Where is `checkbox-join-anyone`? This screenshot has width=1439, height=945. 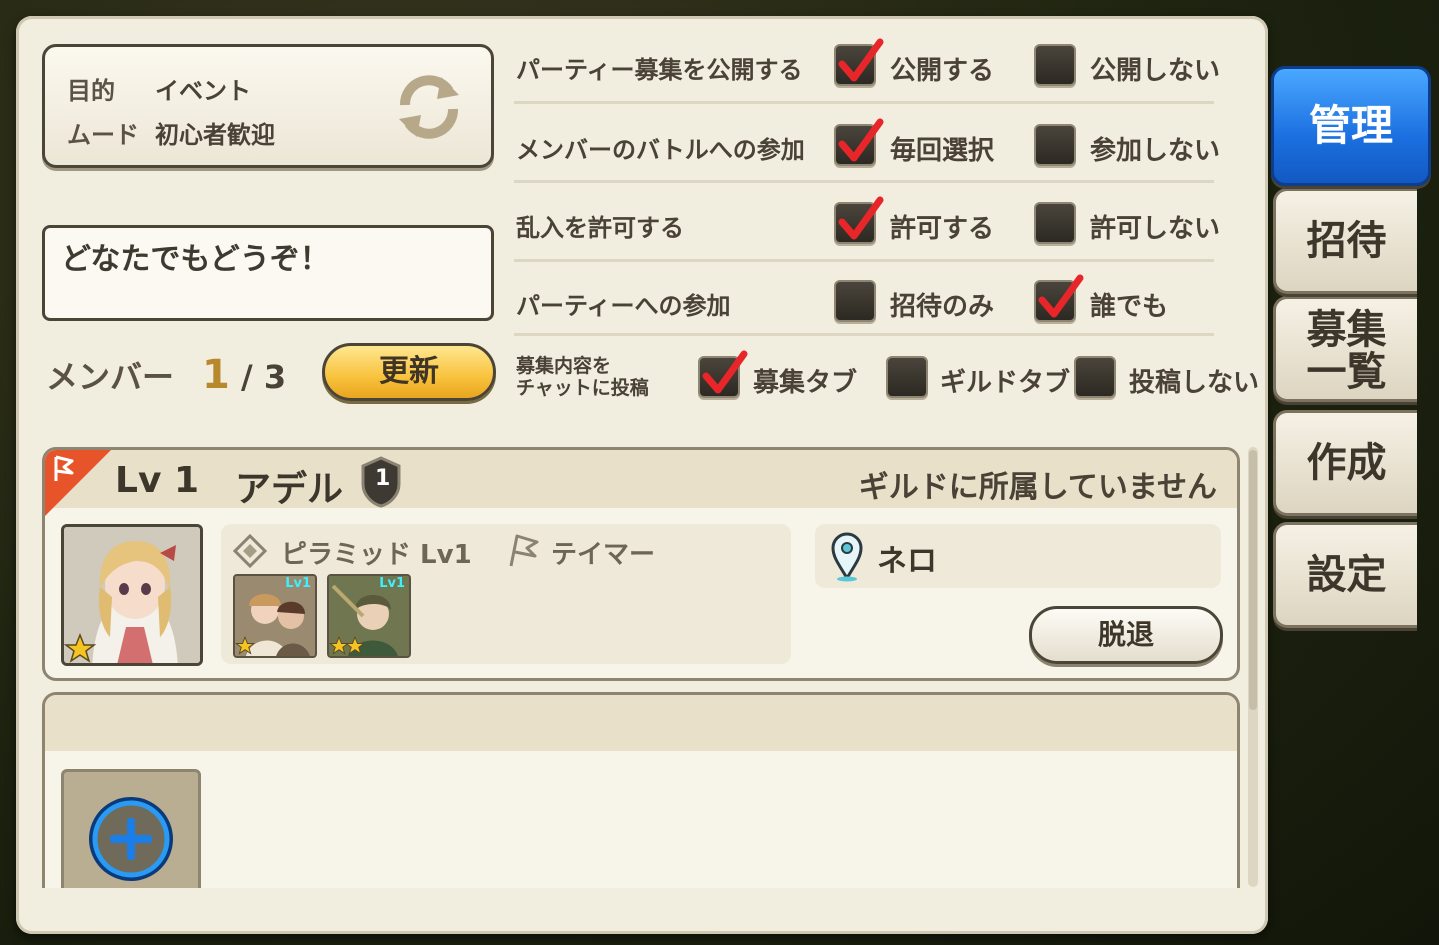 checkbox-join-anyone is located at coordinates (1059, 298).